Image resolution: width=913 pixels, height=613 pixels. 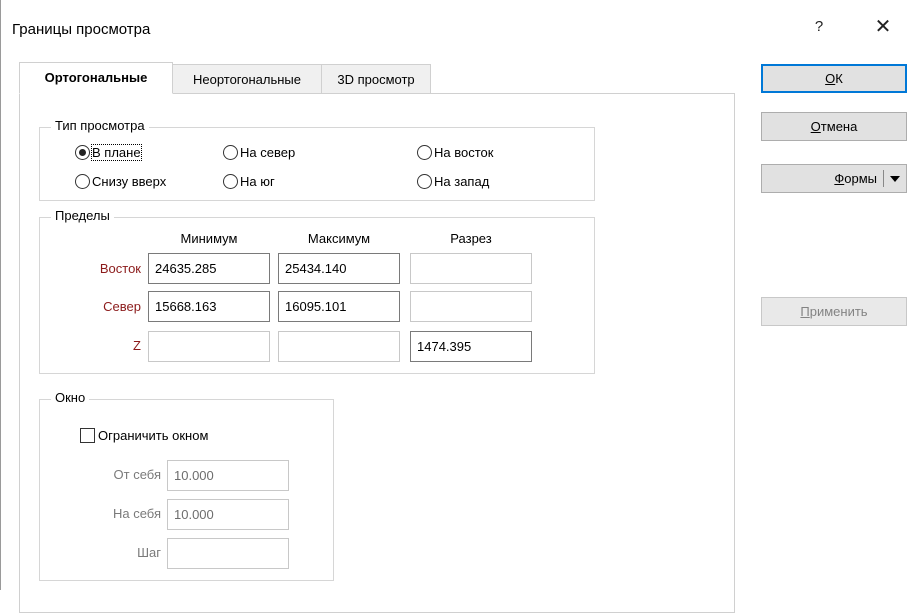 I want to click on limit-window-checkbox-label: Ограничить окном, so click(x=153, y=435).